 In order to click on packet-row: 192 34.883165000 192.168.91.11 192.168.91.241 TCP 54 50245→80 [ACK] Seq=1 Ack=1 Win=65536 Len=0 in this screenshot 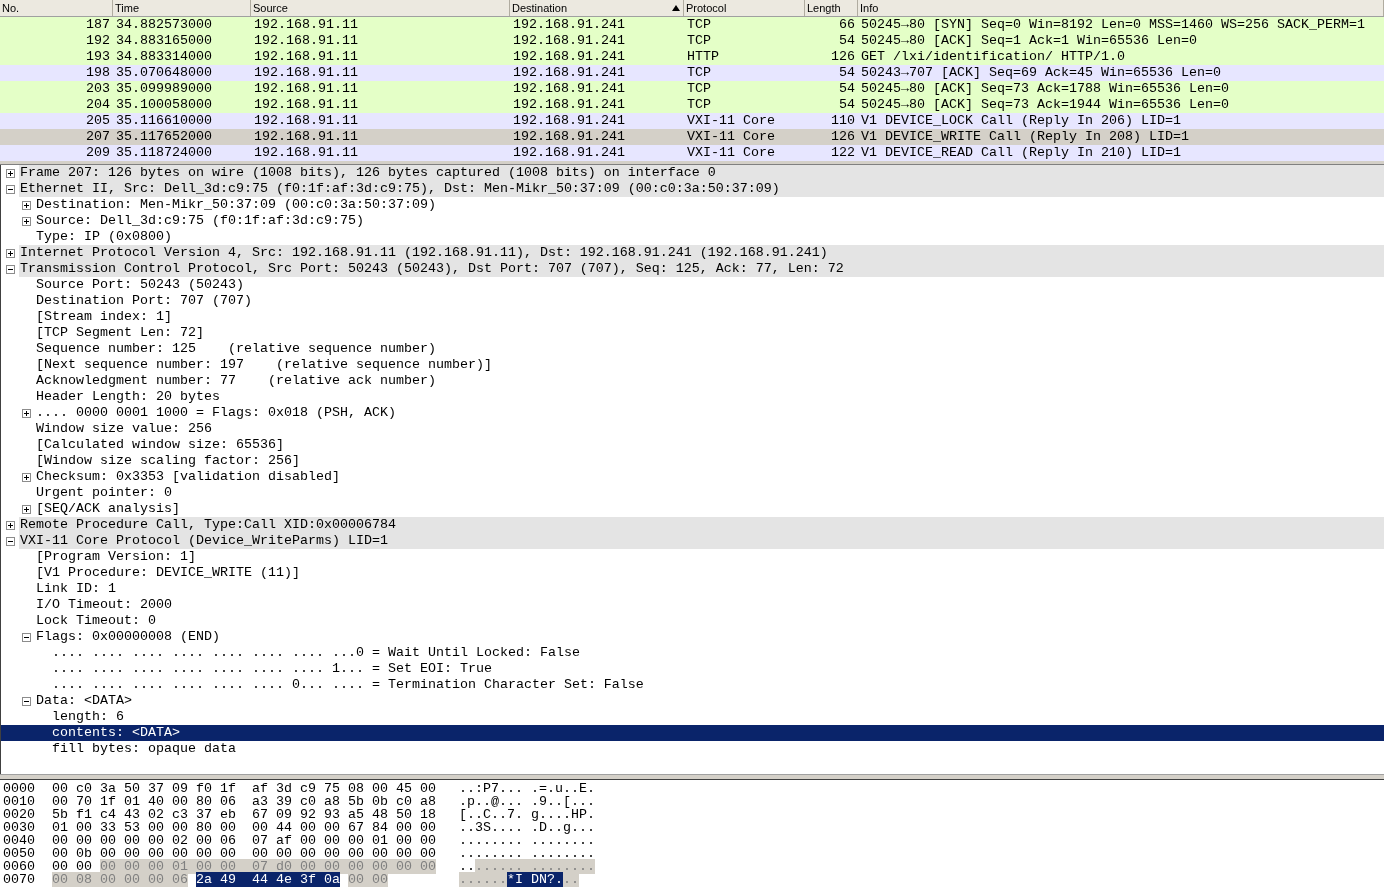, I will do `click(692, 41)`.